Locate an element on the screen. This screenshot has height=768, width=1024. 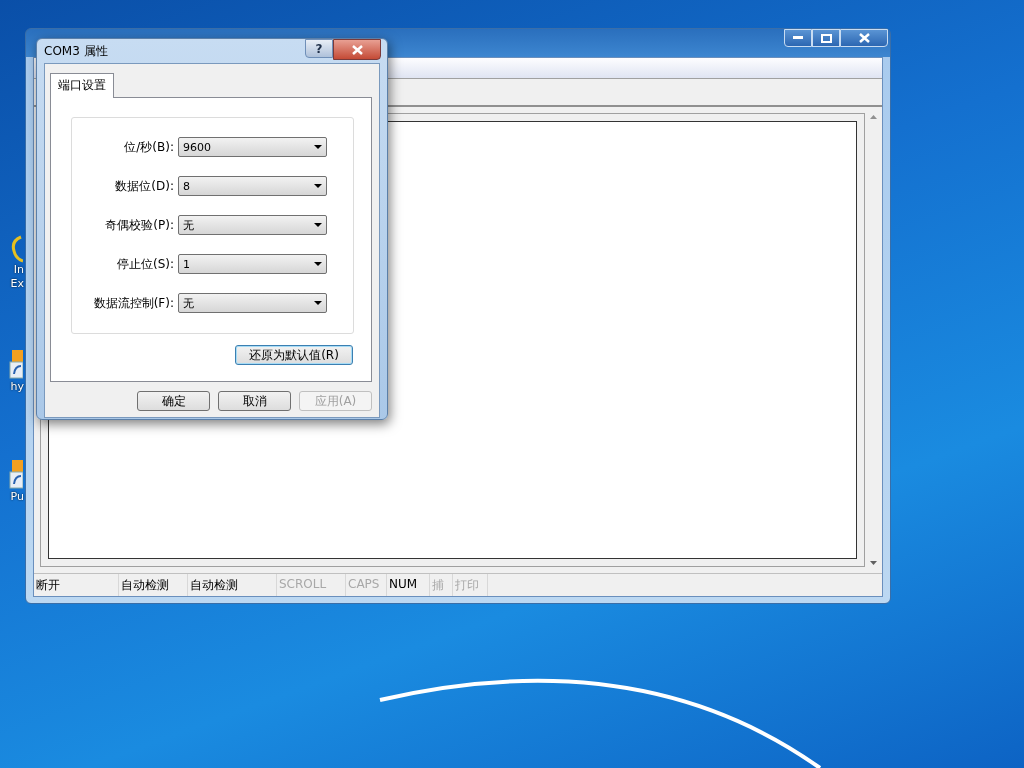
field-label: 停止位(S): is located at coordinates (145, 264).